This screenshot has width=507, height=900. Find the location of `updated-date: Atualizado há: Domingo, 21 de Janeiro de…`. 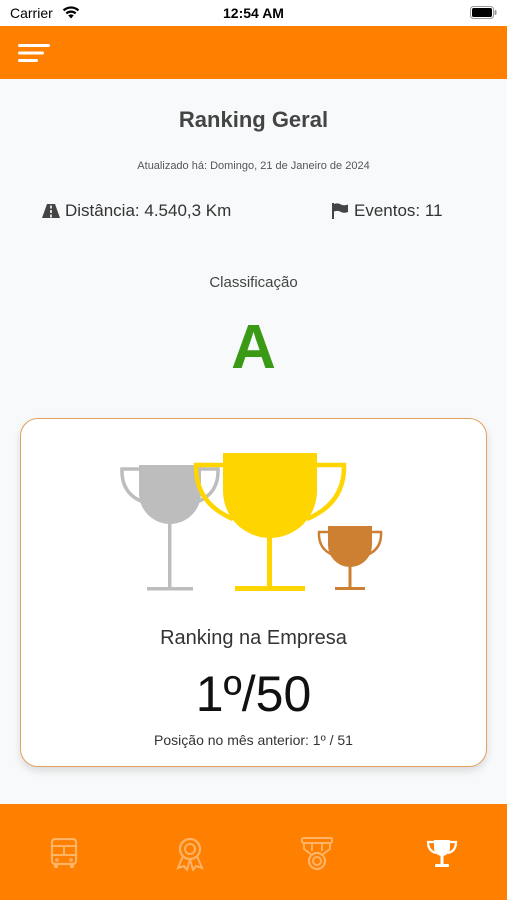

updated-date: Atualizado há: Domingo, 21 de Janeiro de… is located at coordinates (253, 166).